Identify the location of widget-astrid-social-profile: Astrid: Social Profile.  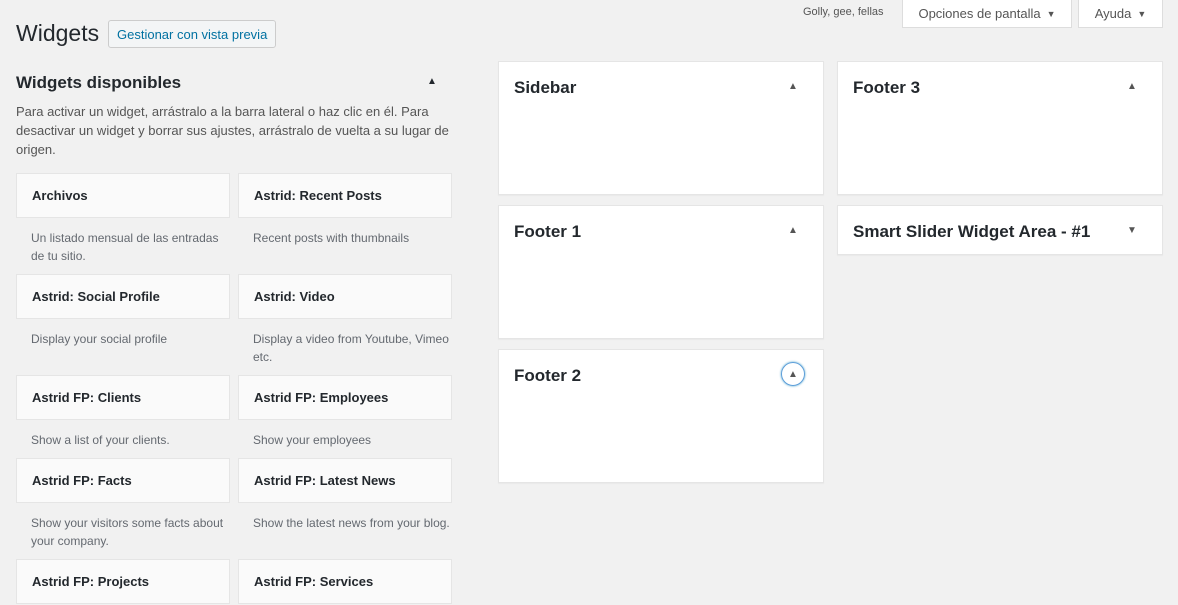
(123, 296).